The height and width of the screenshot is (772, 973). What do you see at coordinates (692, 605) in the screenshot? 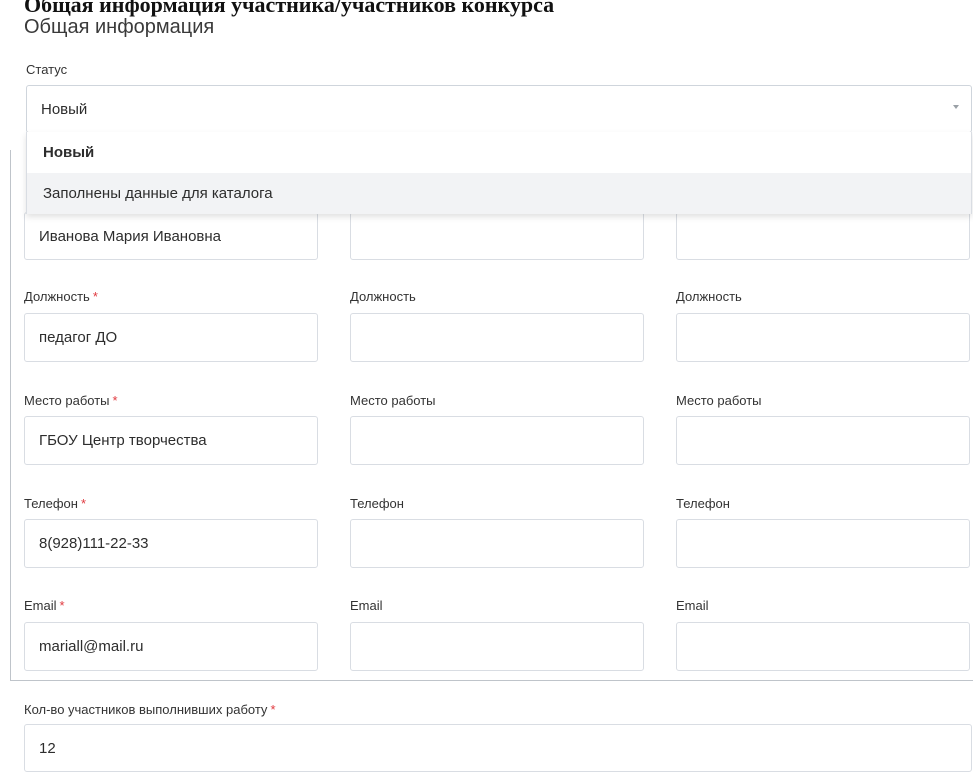
I see `participant-3-email-label: Email` at bounding box center [692, 605].